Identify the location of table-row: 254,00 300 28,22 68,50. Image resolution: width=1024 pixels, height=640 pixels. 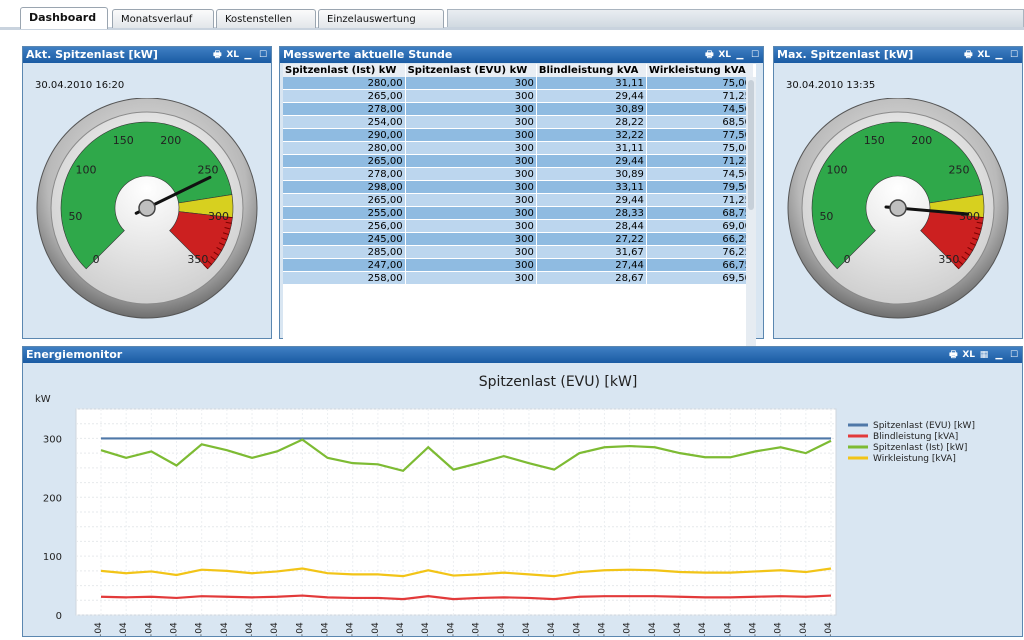
(519, 122).